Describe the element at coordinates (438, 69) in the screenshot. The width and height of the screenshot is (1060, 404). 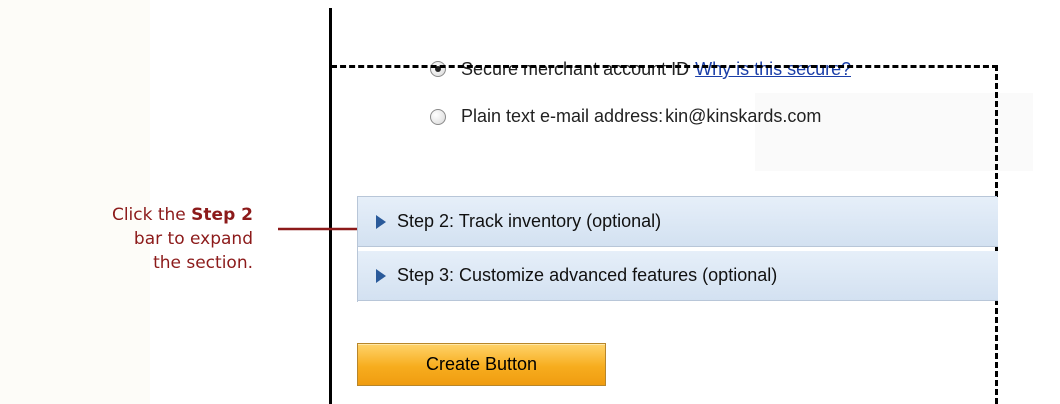
I see `merchant-id-radio` at that location.